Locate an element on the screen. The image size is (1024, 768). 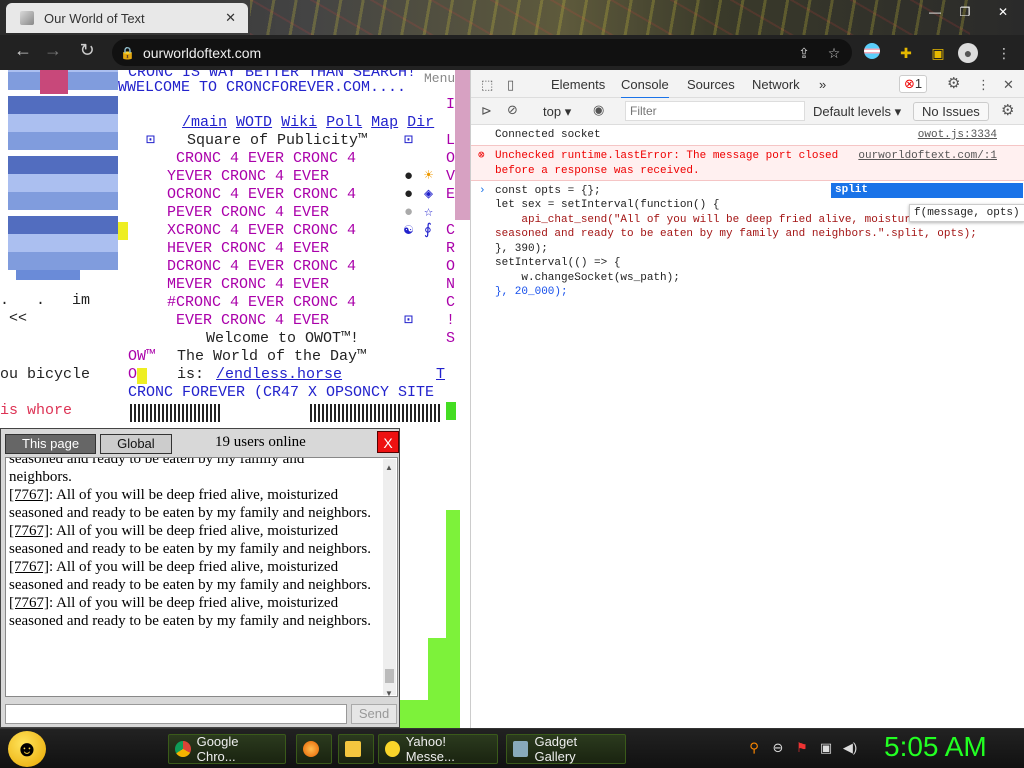
t-link: T is located at coordinates (440, 374).